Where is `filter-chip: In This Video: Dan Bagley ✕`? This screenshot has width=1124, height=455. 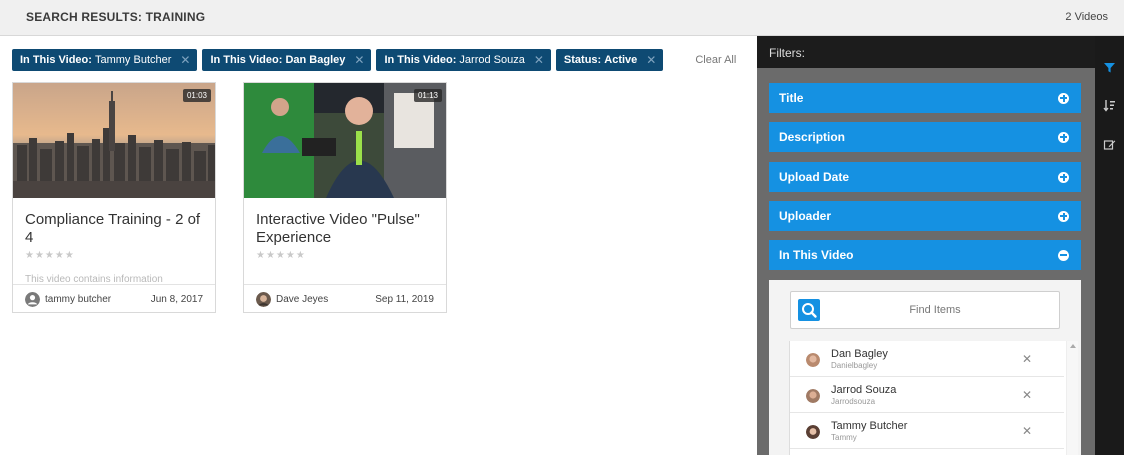
filter-chip: In This Video: Dan Bagley ✕ is located at coordinates (287, 60).